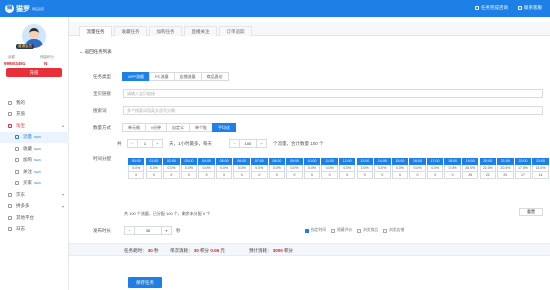 This screenshot has height=290, width=550. What do you see at coordinates (34, 137) in the screenshot?
I see `nav-item-traffic: 流量 NEW` at bounding box center [34, 137].